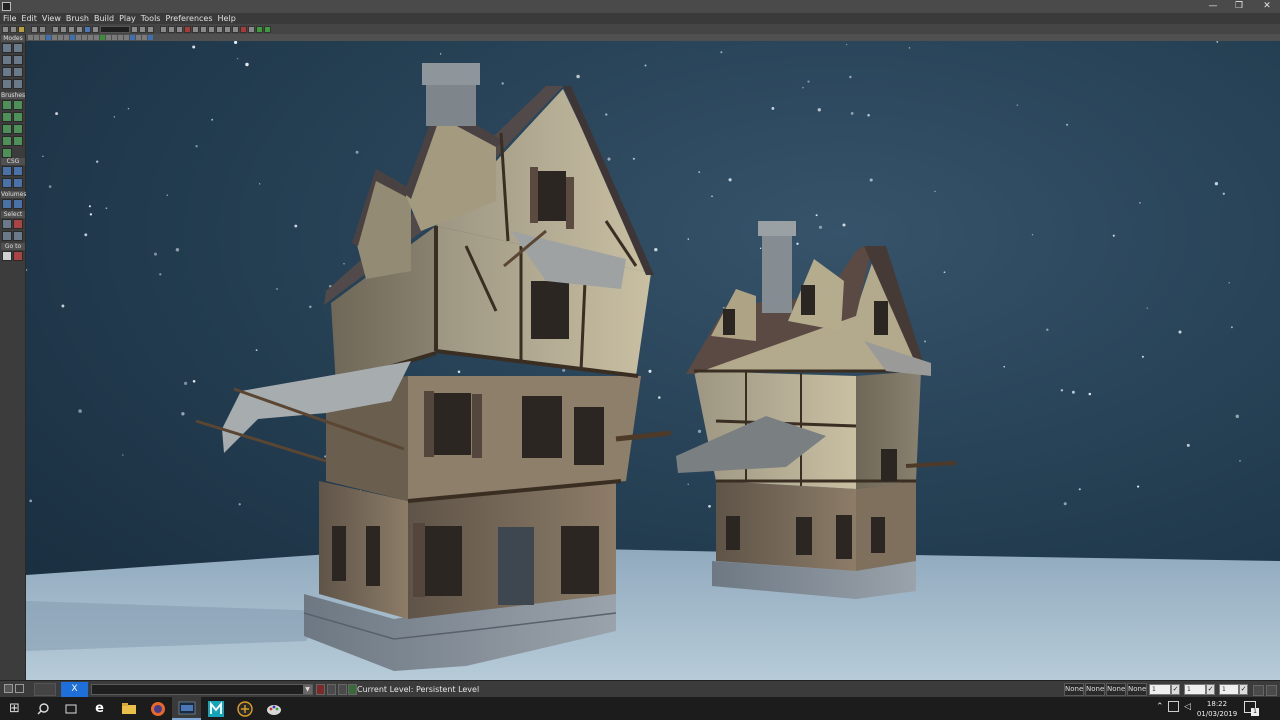 Image resolution: width=1280 pixels, height=720 pixels. I want to click on open-icon, so click(13, 29).